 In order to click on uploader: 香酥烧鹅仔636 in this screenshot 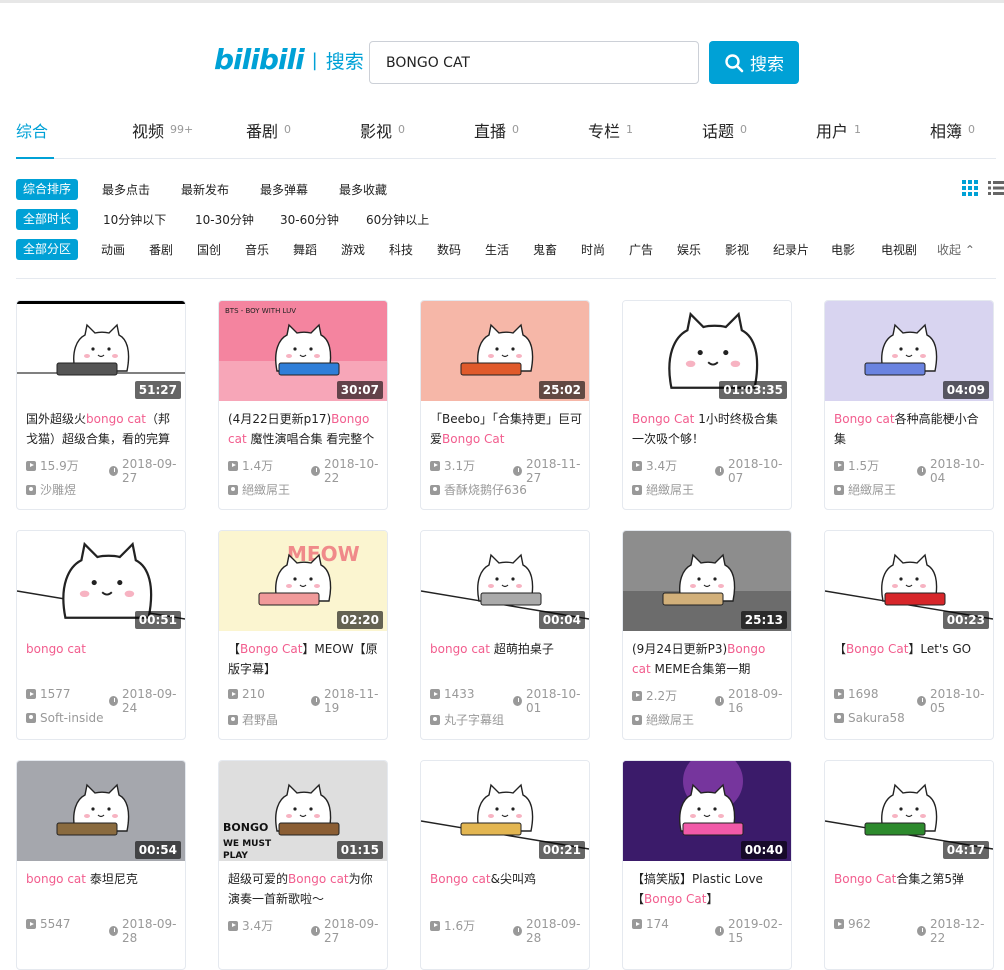, I will do `click(478, 489)`.